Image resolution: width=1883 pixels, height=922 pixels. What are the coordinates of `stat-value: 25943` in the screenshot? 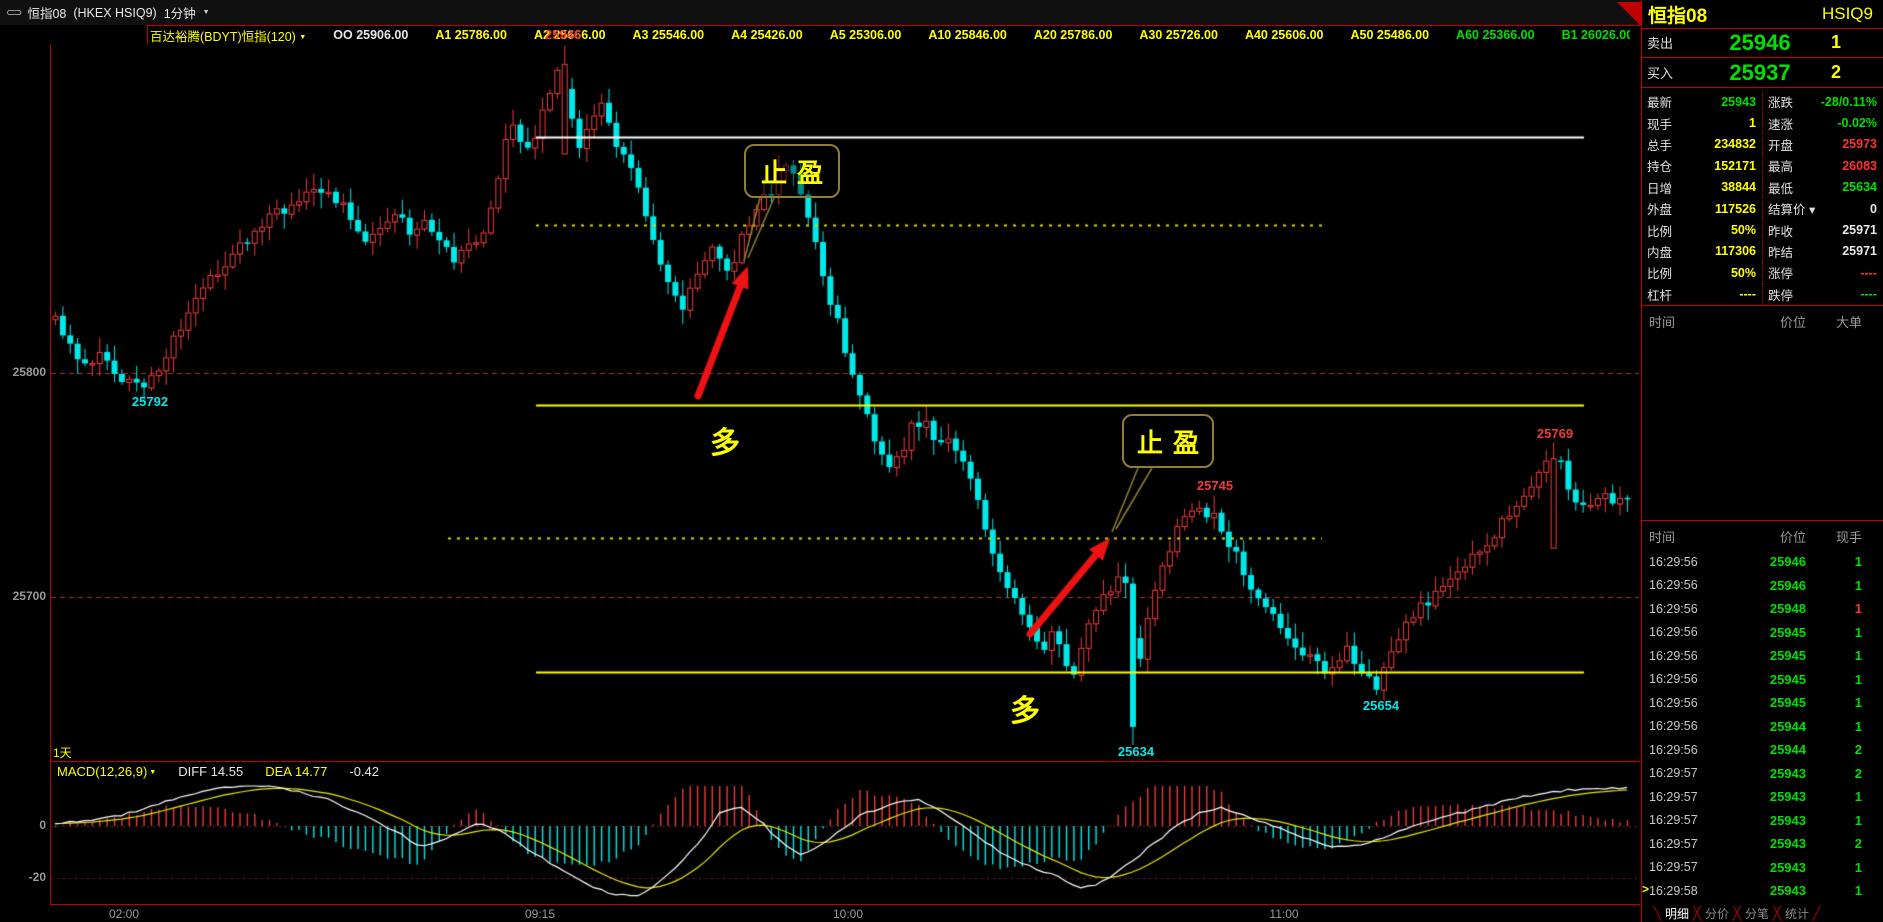 It's located at (1738, 101).